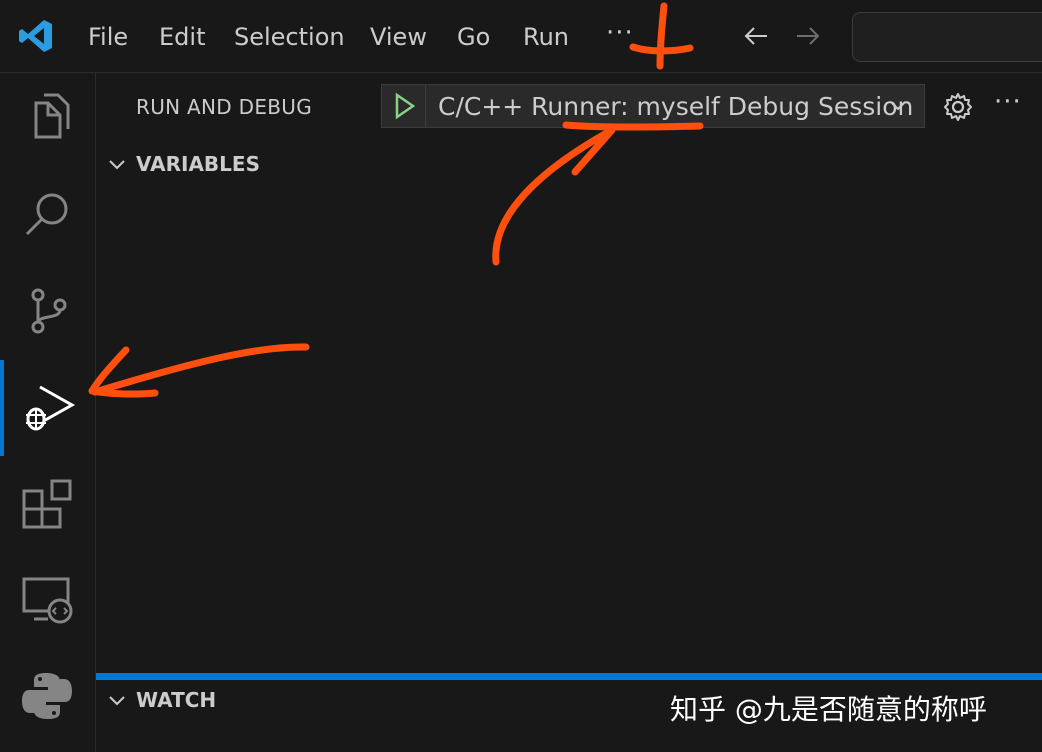 The image size is (1042, 752). What do you see at coordinates (676, 106) in the screenshot?
I see `debug-configuration-label: C/C++ Runner: myself Debug Session` at bounding box center [676, 106].